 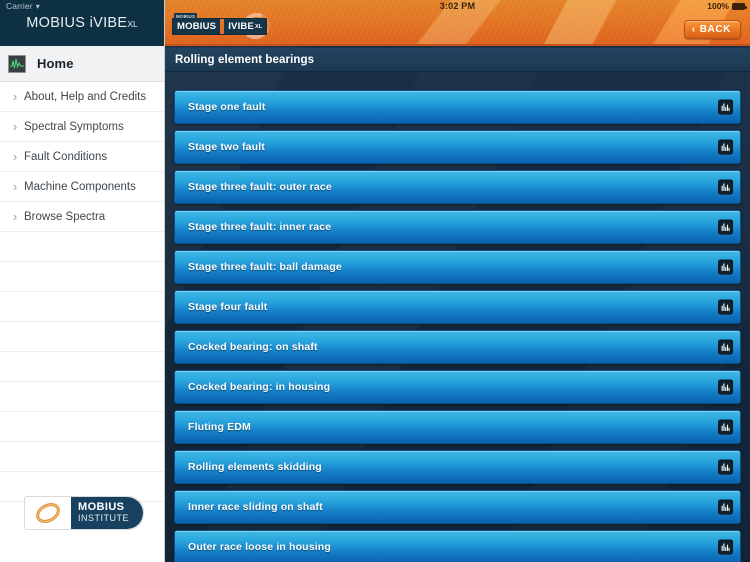 I want to click on list-item-label: Inner race sliding on shaft, so click(x=255, y=507).